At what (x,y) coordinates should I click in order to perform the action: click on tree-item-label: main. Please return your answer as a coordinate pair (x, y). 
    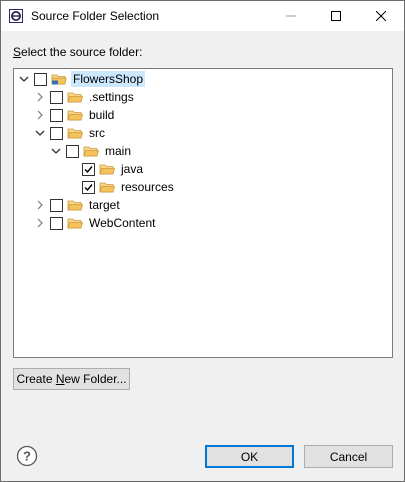
    Looking at the image, I should click on (118, 151).